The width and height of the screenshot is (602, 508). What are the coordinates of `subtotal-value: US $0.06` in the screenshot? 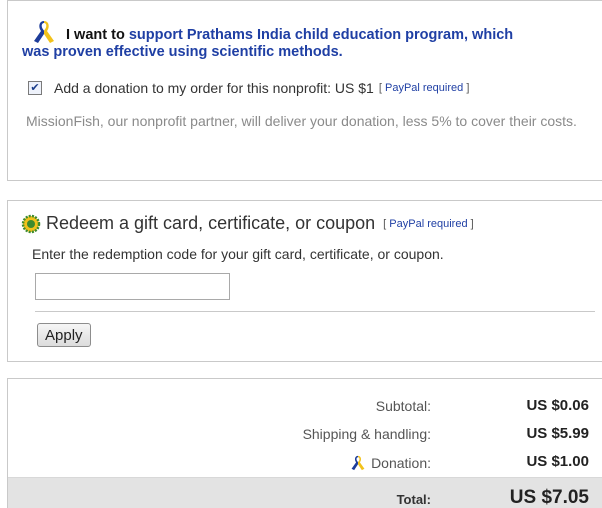 It's located at (557, 405).